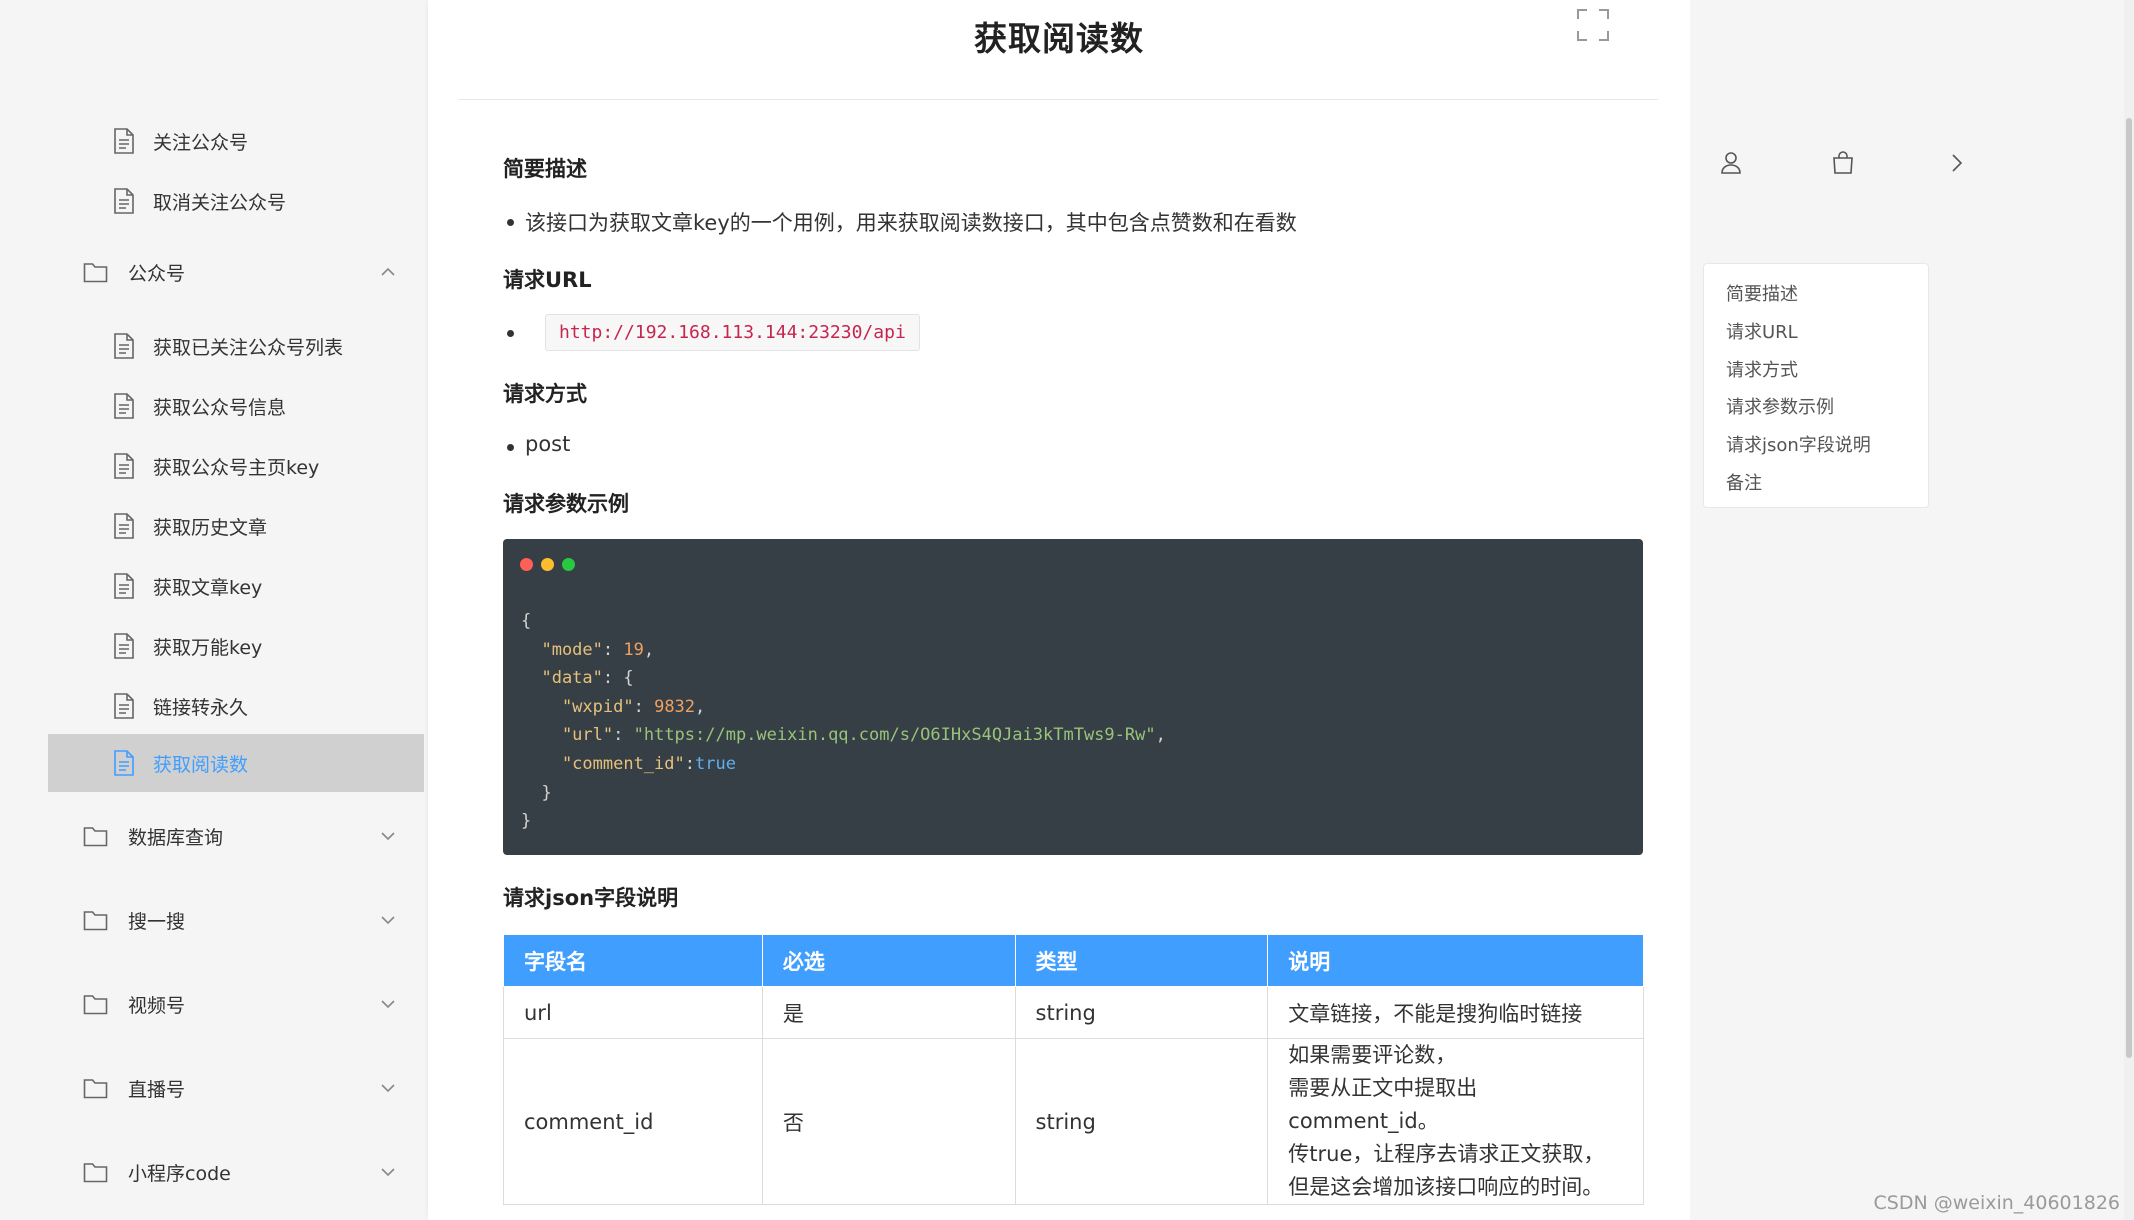  I want to click on nav-item-account-info: 获取公众号信息, so click(199, 406).